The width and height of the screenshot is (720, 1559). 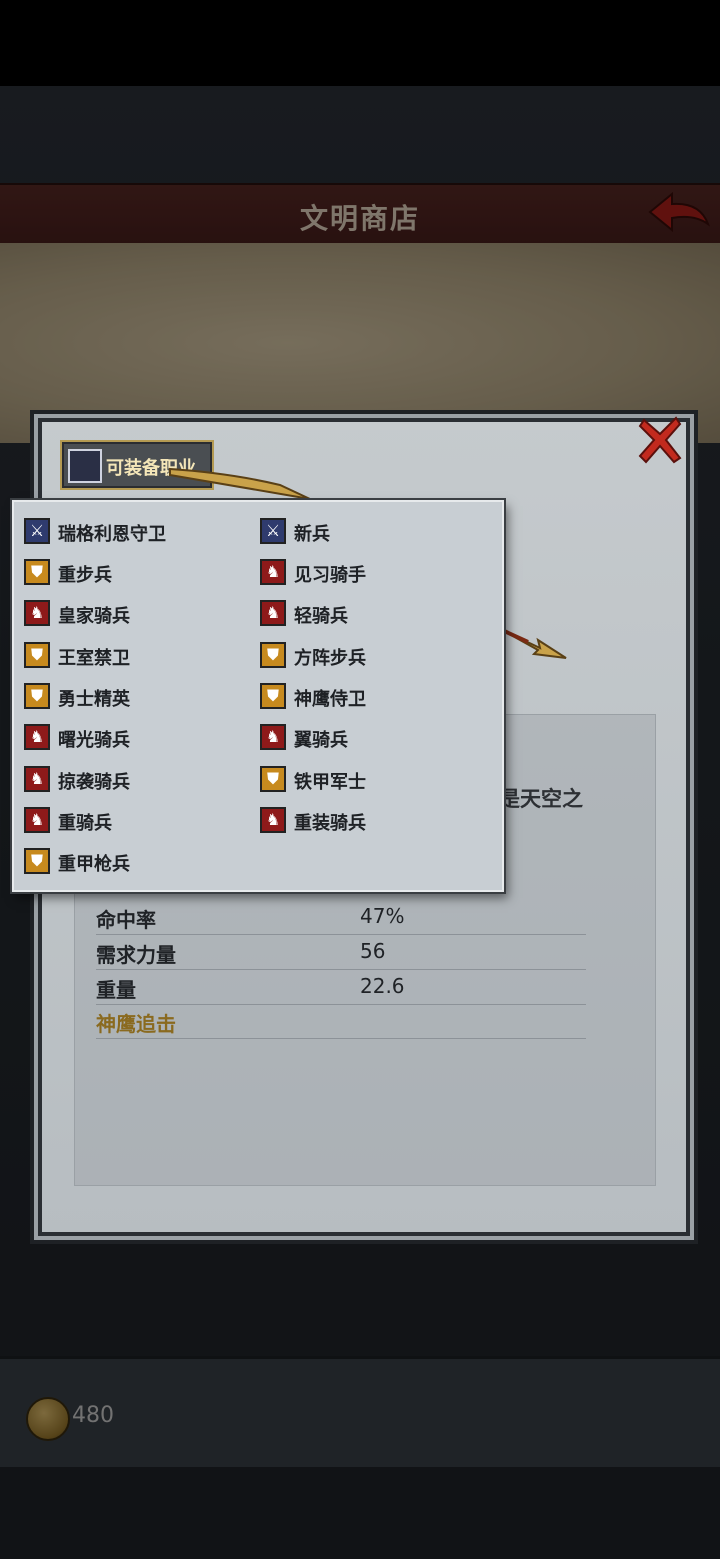 What do you see at coordinates (116, 990) in the screenshot?
I see `stat-name: 重量` at bounding box center [116, 990].